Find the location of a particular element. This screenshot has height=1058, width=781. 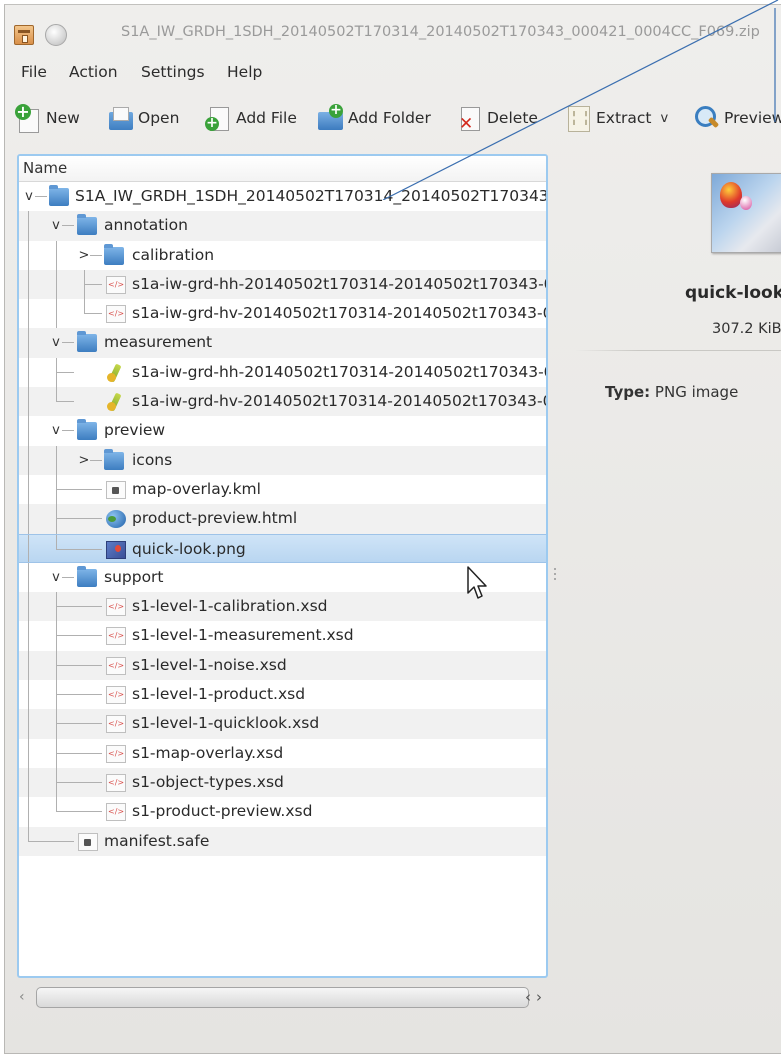

open-button-label: Open is located at coordinates (159, 118).